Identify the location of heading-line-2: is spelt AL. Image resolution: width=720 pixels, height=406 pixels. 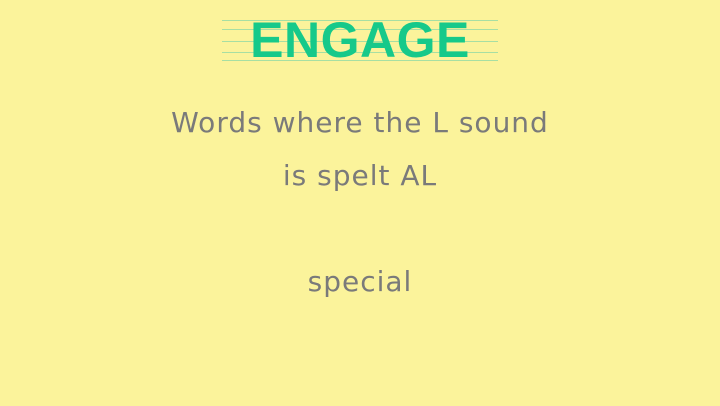
(360, 175).